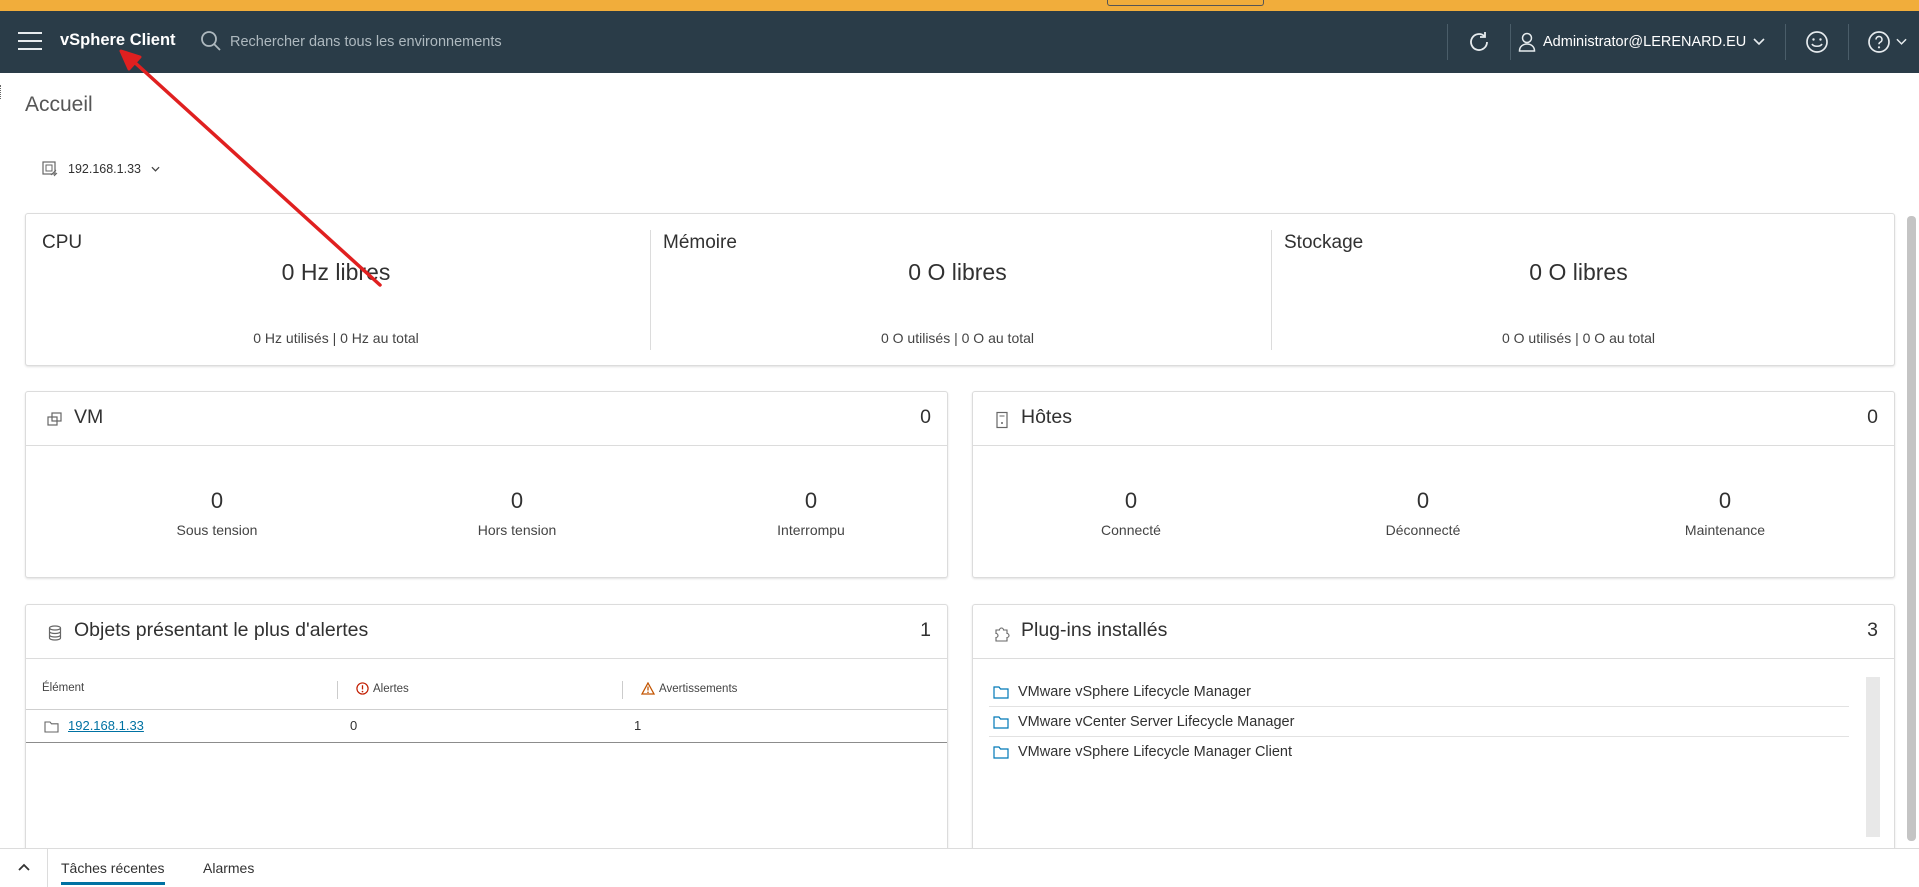  What do you see at coordinates (486, 419) in the screenshot?
I see `vm-card-header: VM 0` at bounding box center [486, 419].